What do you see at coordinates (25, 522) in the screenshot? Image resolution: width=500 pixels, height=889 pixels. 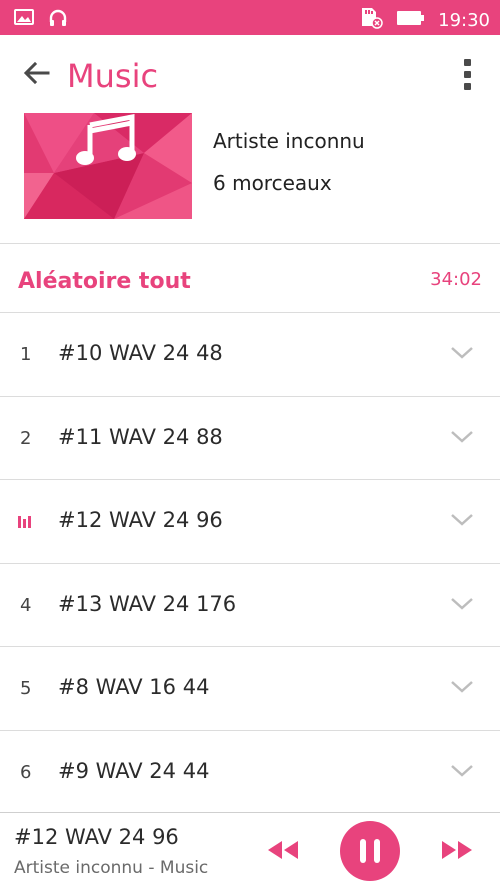 I see `now-playing-bars-icon` at bounding box center [25, 522].